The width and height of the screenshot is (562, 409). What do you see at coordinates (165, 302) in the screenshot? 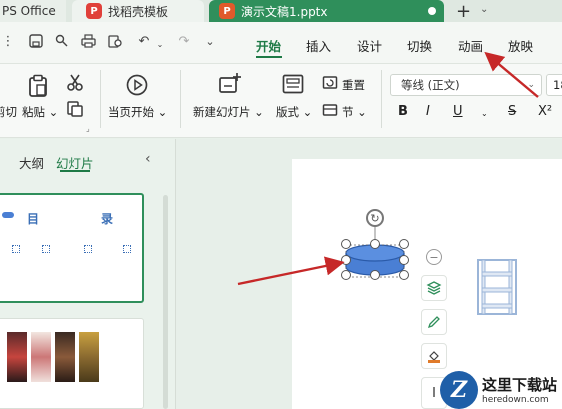
I see `panel-scrollbar` at bounding box center [165, 302].